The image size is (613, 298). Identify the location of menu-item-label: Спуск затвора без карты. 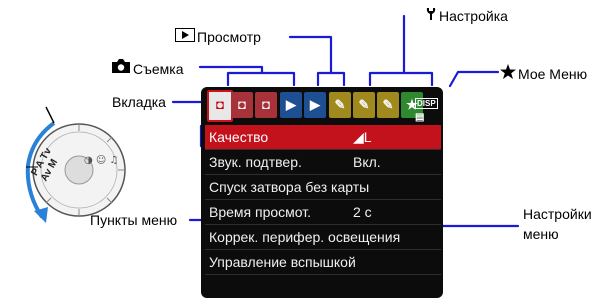
(289, 187).